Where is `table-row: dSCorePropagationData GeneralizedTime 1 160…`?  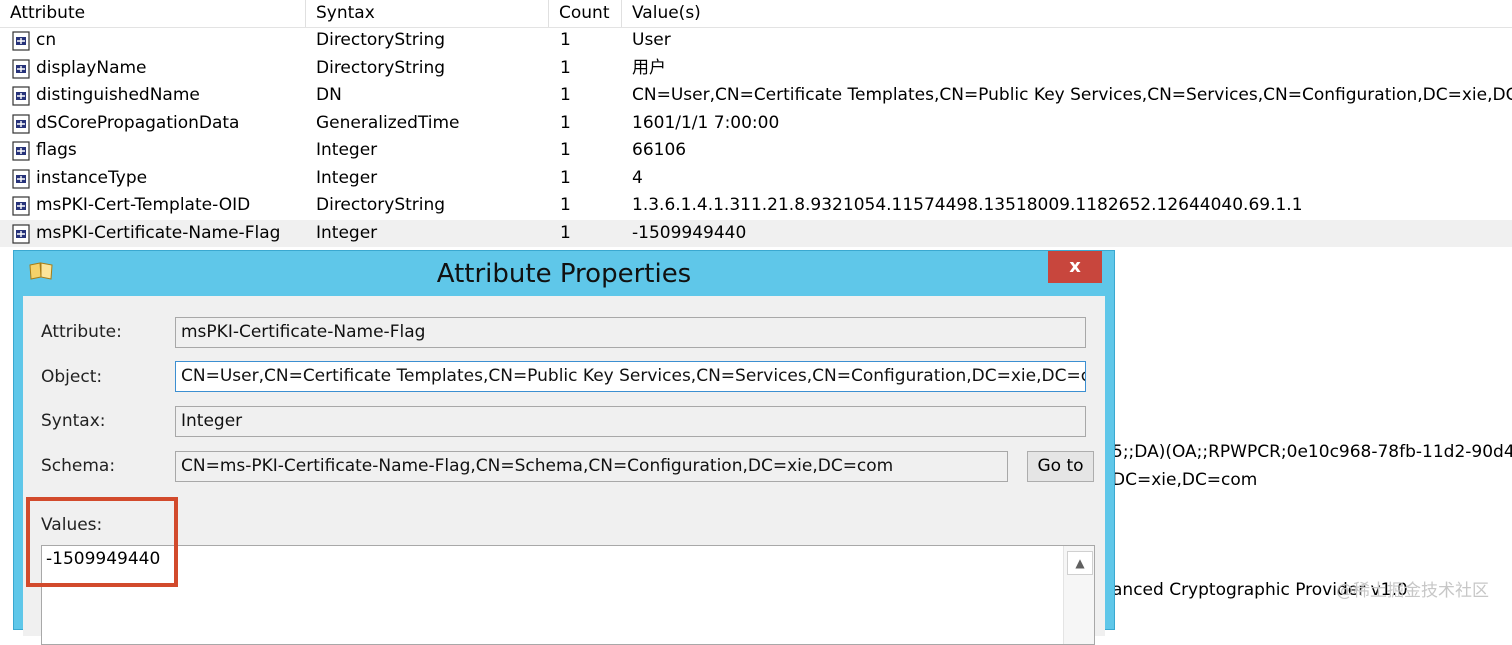 table-row: dSCorePropagationData GeneralizedTime 1 160… is located at coordinates (756, 123).